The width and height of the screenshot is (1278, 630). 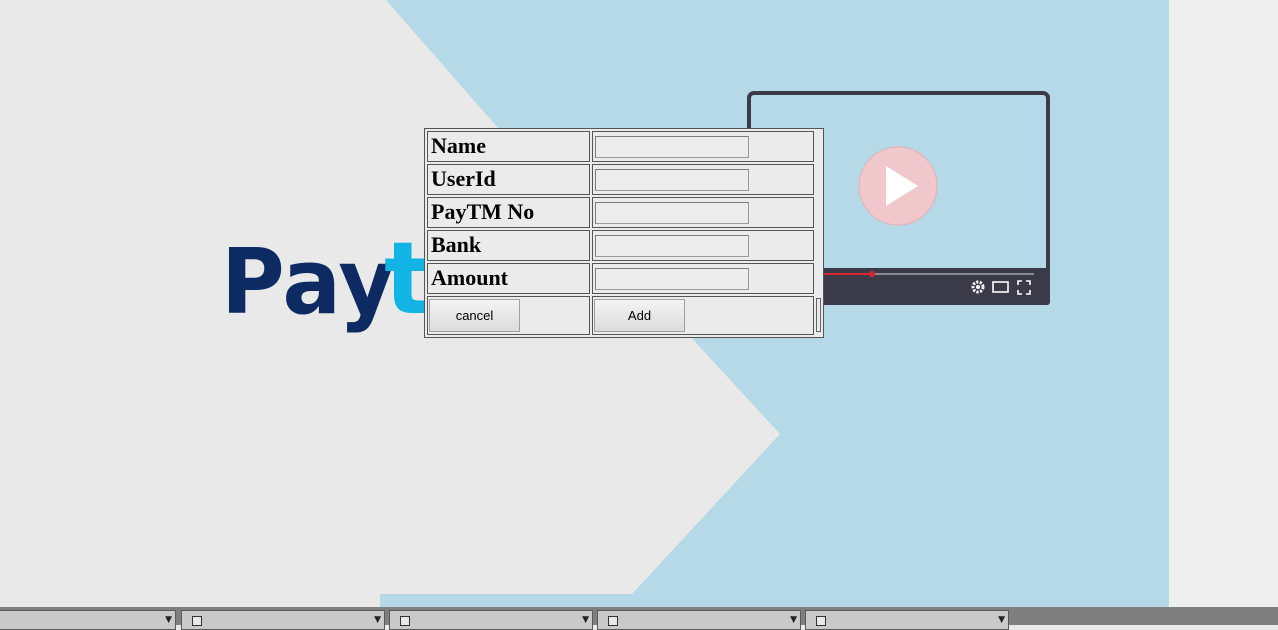 I want to click on right-gutter, so click(x=1223, y=303).